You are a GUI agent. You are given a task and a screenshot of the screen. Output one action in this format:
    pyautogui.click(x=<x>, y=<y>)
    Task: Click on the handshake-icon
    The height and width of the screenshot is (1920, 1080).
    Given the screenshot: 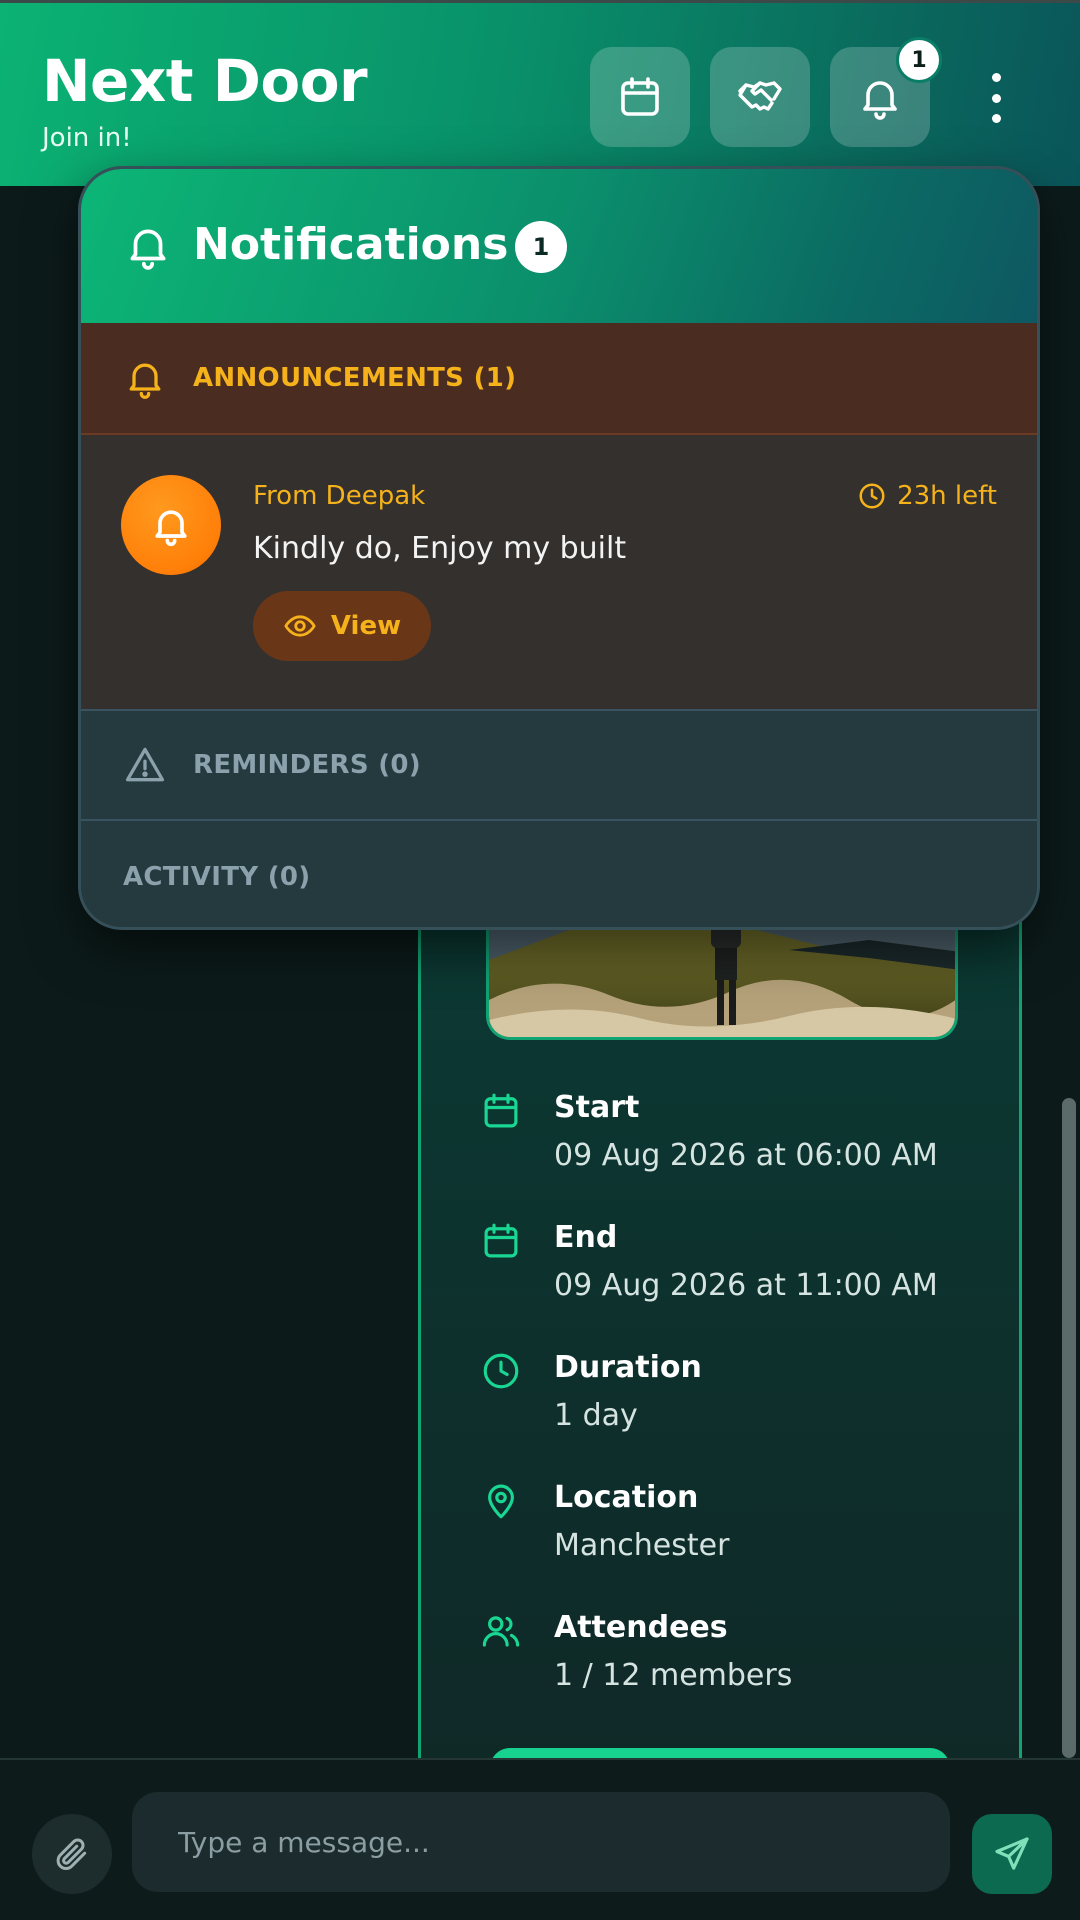 What is the action you would take?
    pyautogui.click(x=760, y=96)
    